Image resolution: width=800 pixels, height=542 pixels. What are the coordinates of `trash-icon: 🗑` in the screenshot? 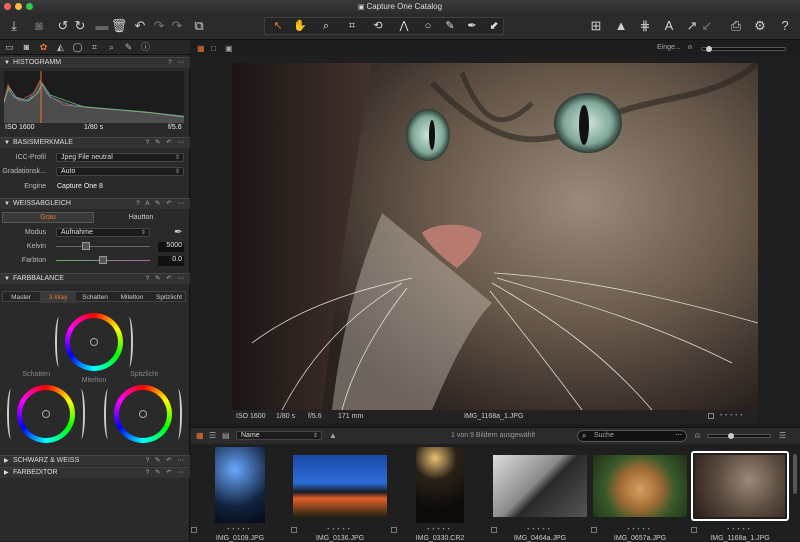 It's located at (119, 26).